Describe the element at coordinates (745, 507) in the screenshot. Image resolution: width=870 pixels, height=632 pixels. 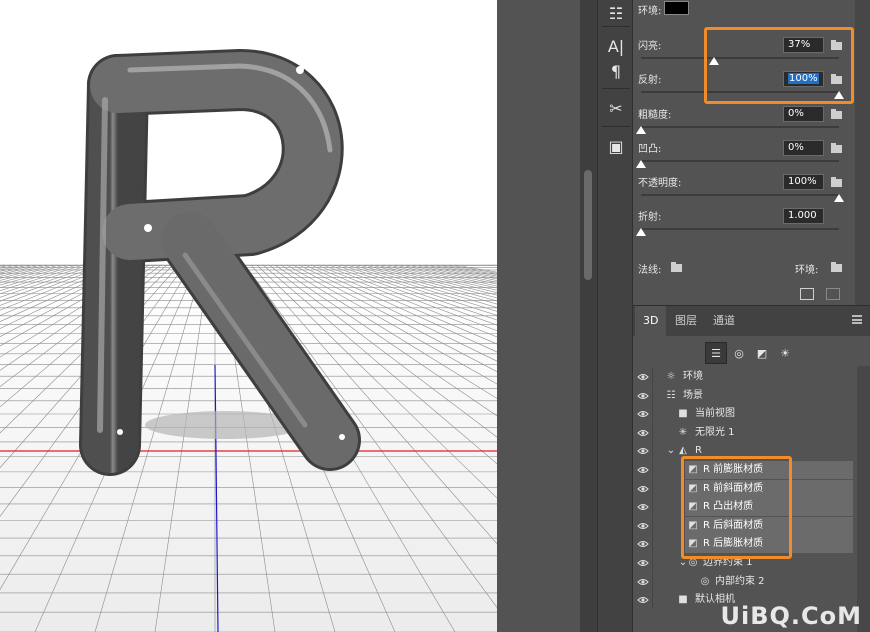
I see `scene-layer-row: ◩ R 凸出材质` at that location.